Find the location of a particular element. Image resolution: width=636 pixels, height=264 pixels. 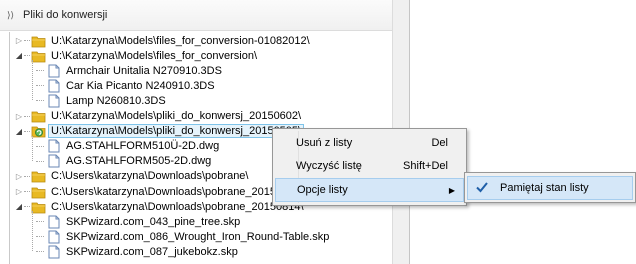

menu-item-label: Usuń z listy is located at coordinates (324, 143).